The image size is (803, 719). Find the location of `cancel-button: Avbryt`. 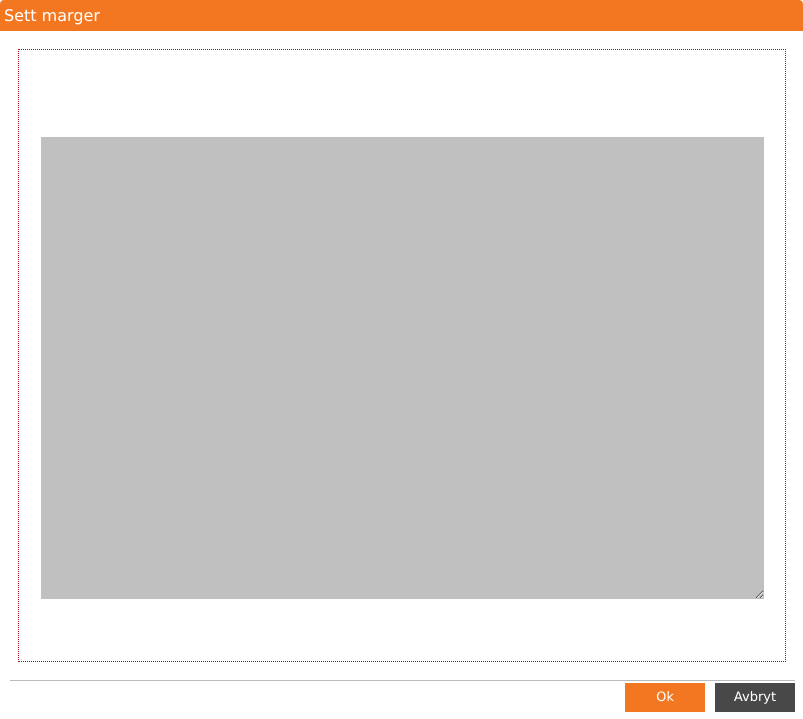

cancel-button: Avbryt is located at coordinates (755, 697).